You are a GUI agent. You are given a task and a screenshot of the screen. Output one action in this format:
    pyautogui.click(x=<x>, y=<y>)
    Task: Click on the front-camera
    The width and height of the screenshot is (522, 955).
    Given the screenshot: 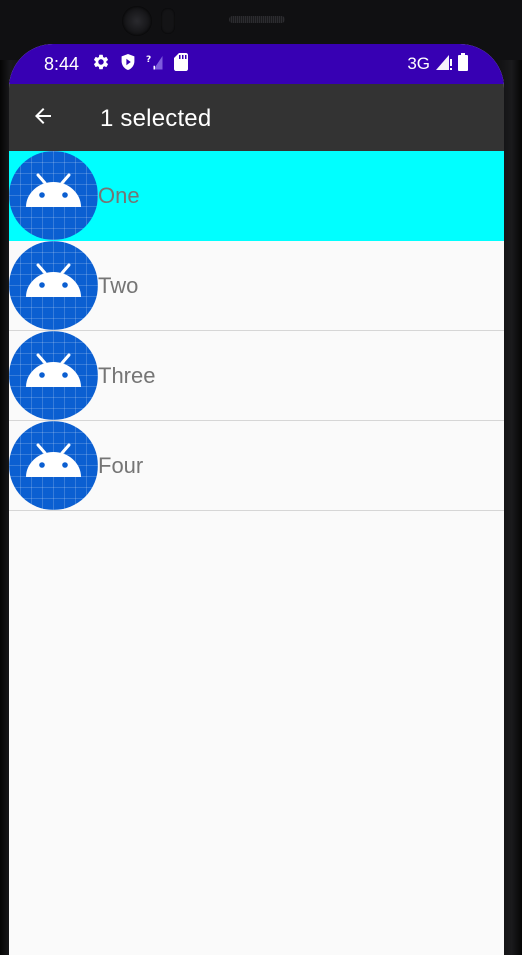 What is the action you would take?
    pyautogui.click(x=137, y=21)
    